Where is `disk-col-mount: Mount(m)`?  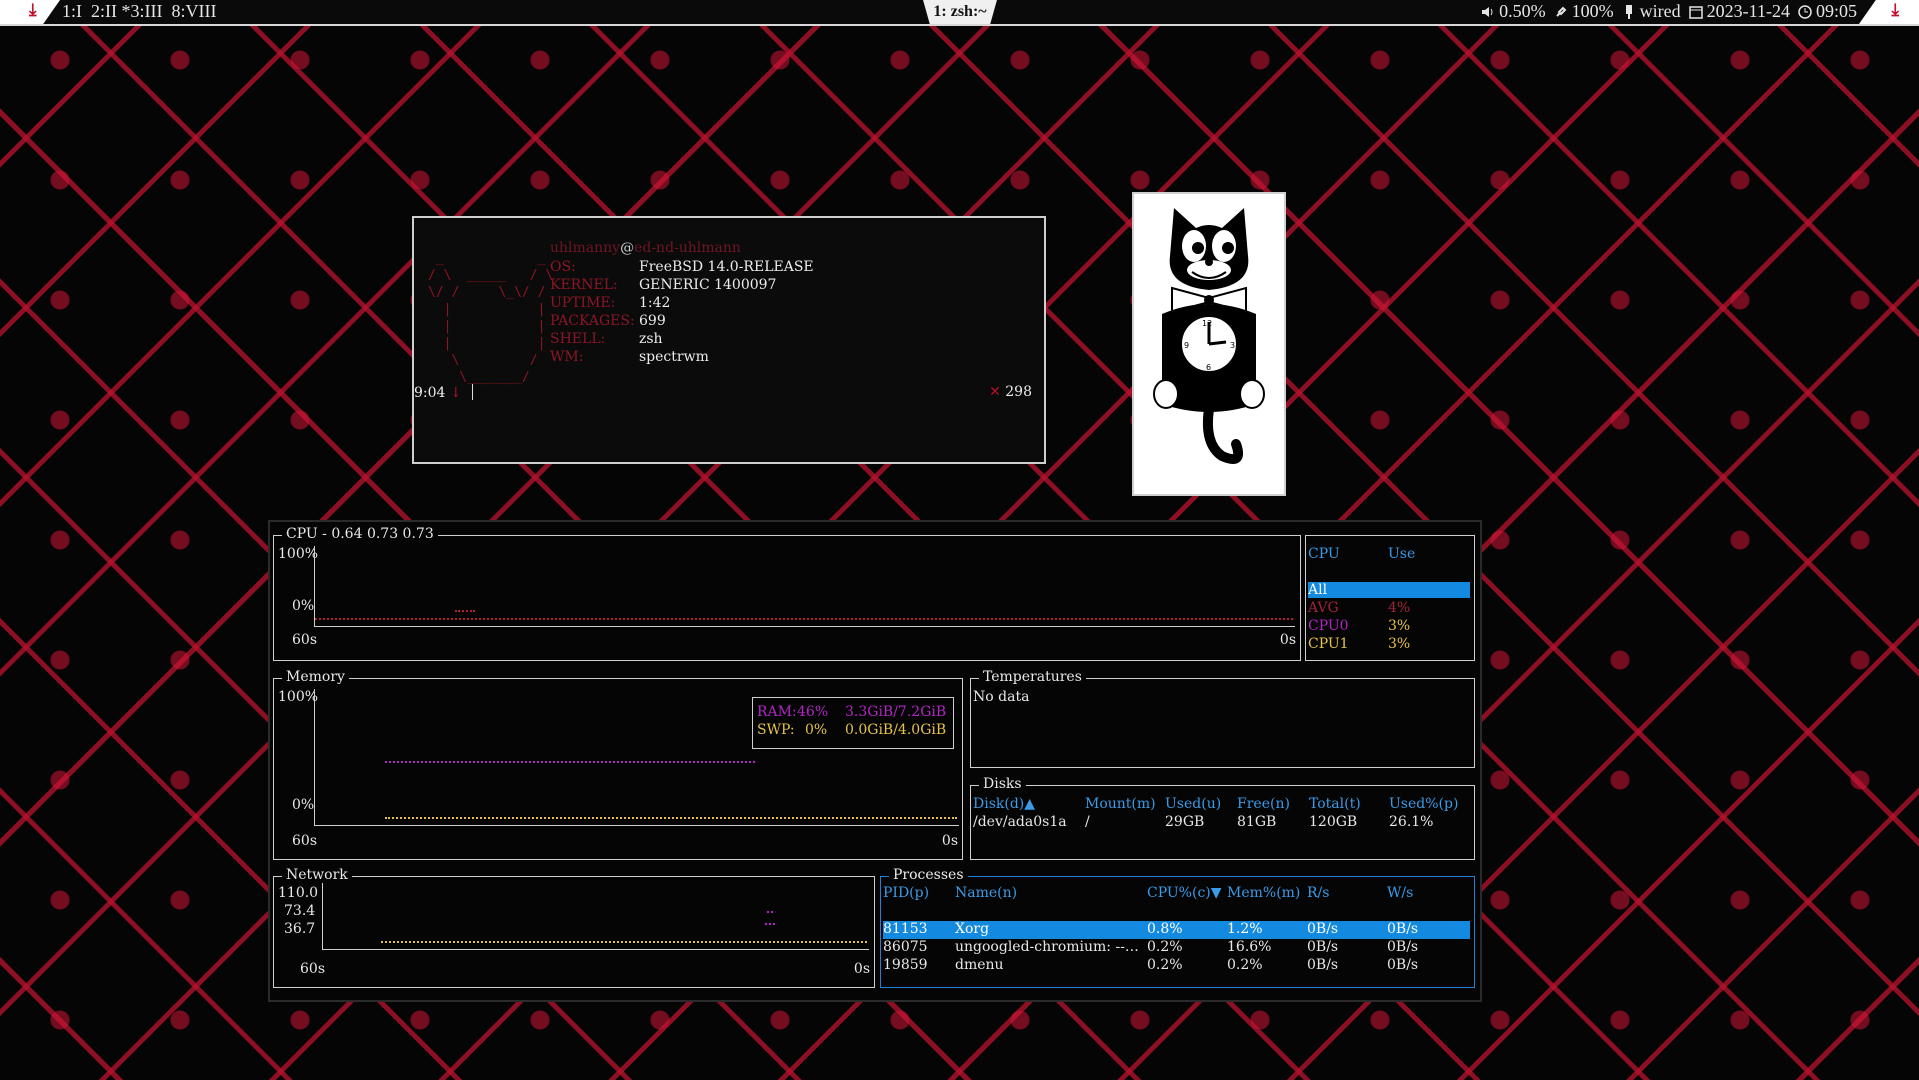
disk-col-mount: Mount(m) is located at coordinates (1120, 804).